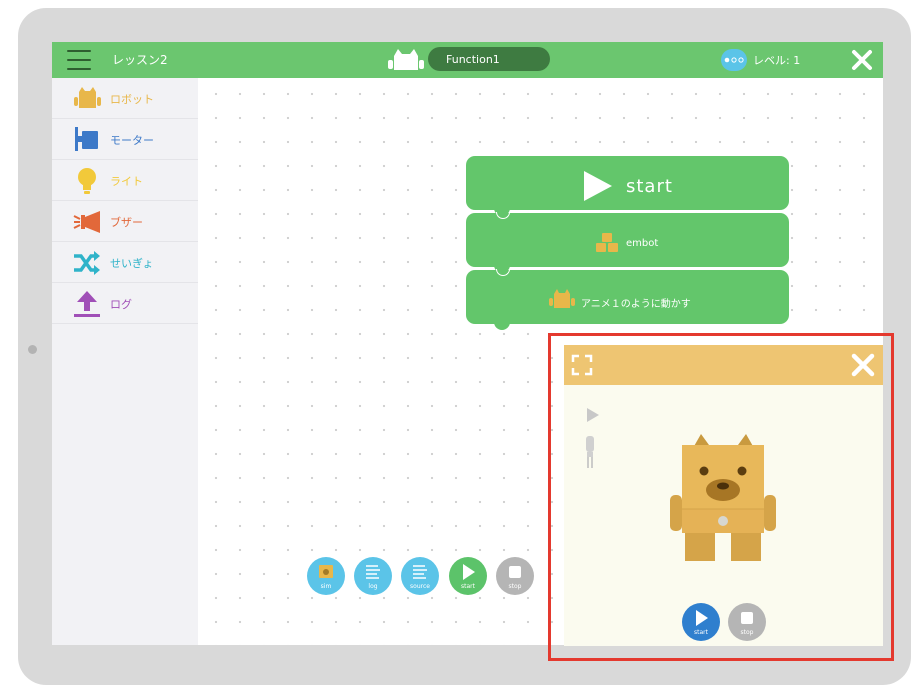  I want to click on sidebar-item-robot: ロボット, so click(125, 98).